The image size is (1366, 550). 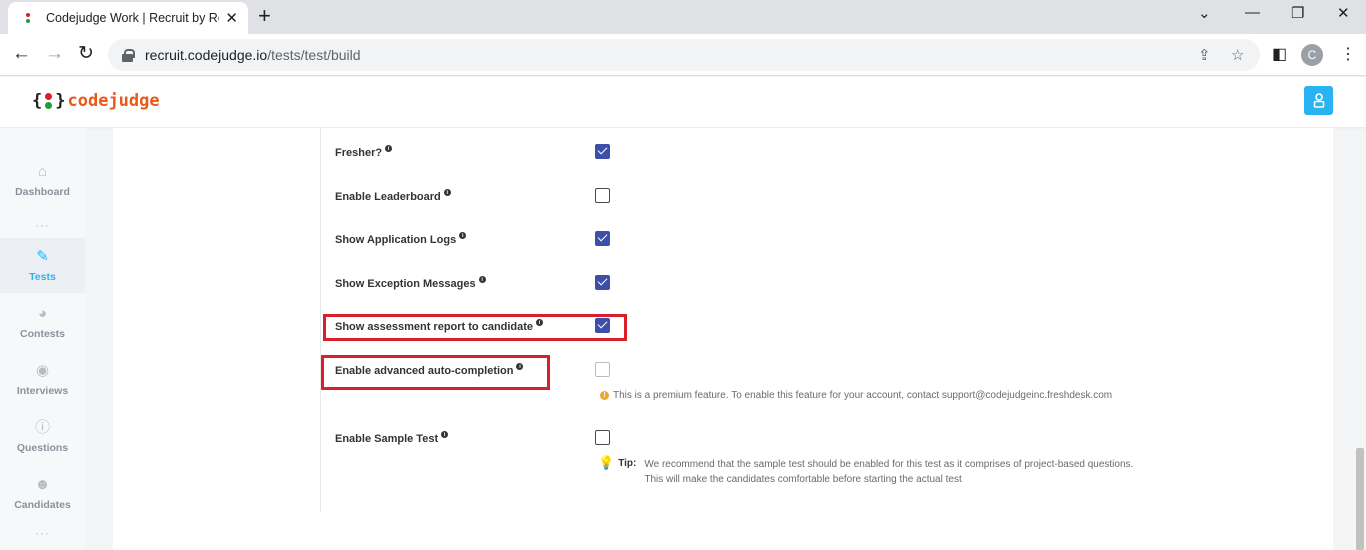 What do you see at coordinates (606, 462) in the screenshot?
I see `lightbulb-icon: 💡` at bounding box center [606, 462].